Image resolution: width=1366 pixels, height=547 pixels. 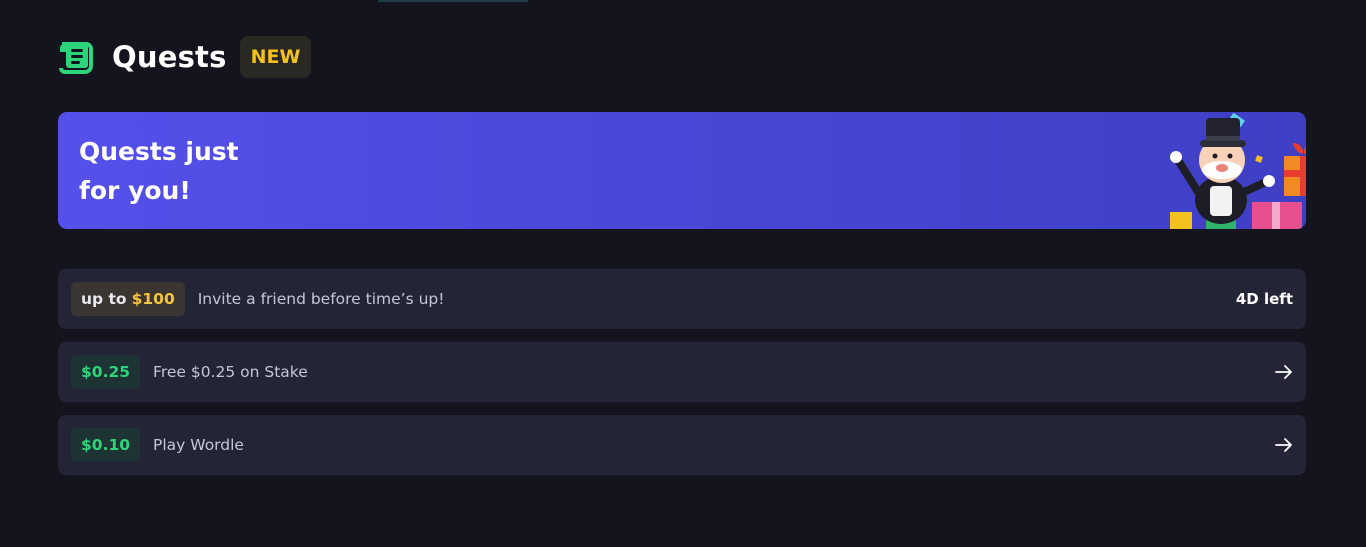 What do you see at coordinates (153, 299) in the screenshot?
I see `reward-amount: $100` at bounding box center [153, 299].